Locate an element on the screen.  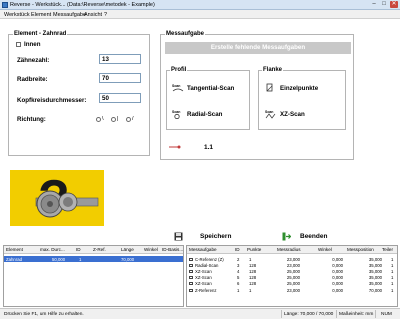
column-header: Element is located at coordinates (14, 249).